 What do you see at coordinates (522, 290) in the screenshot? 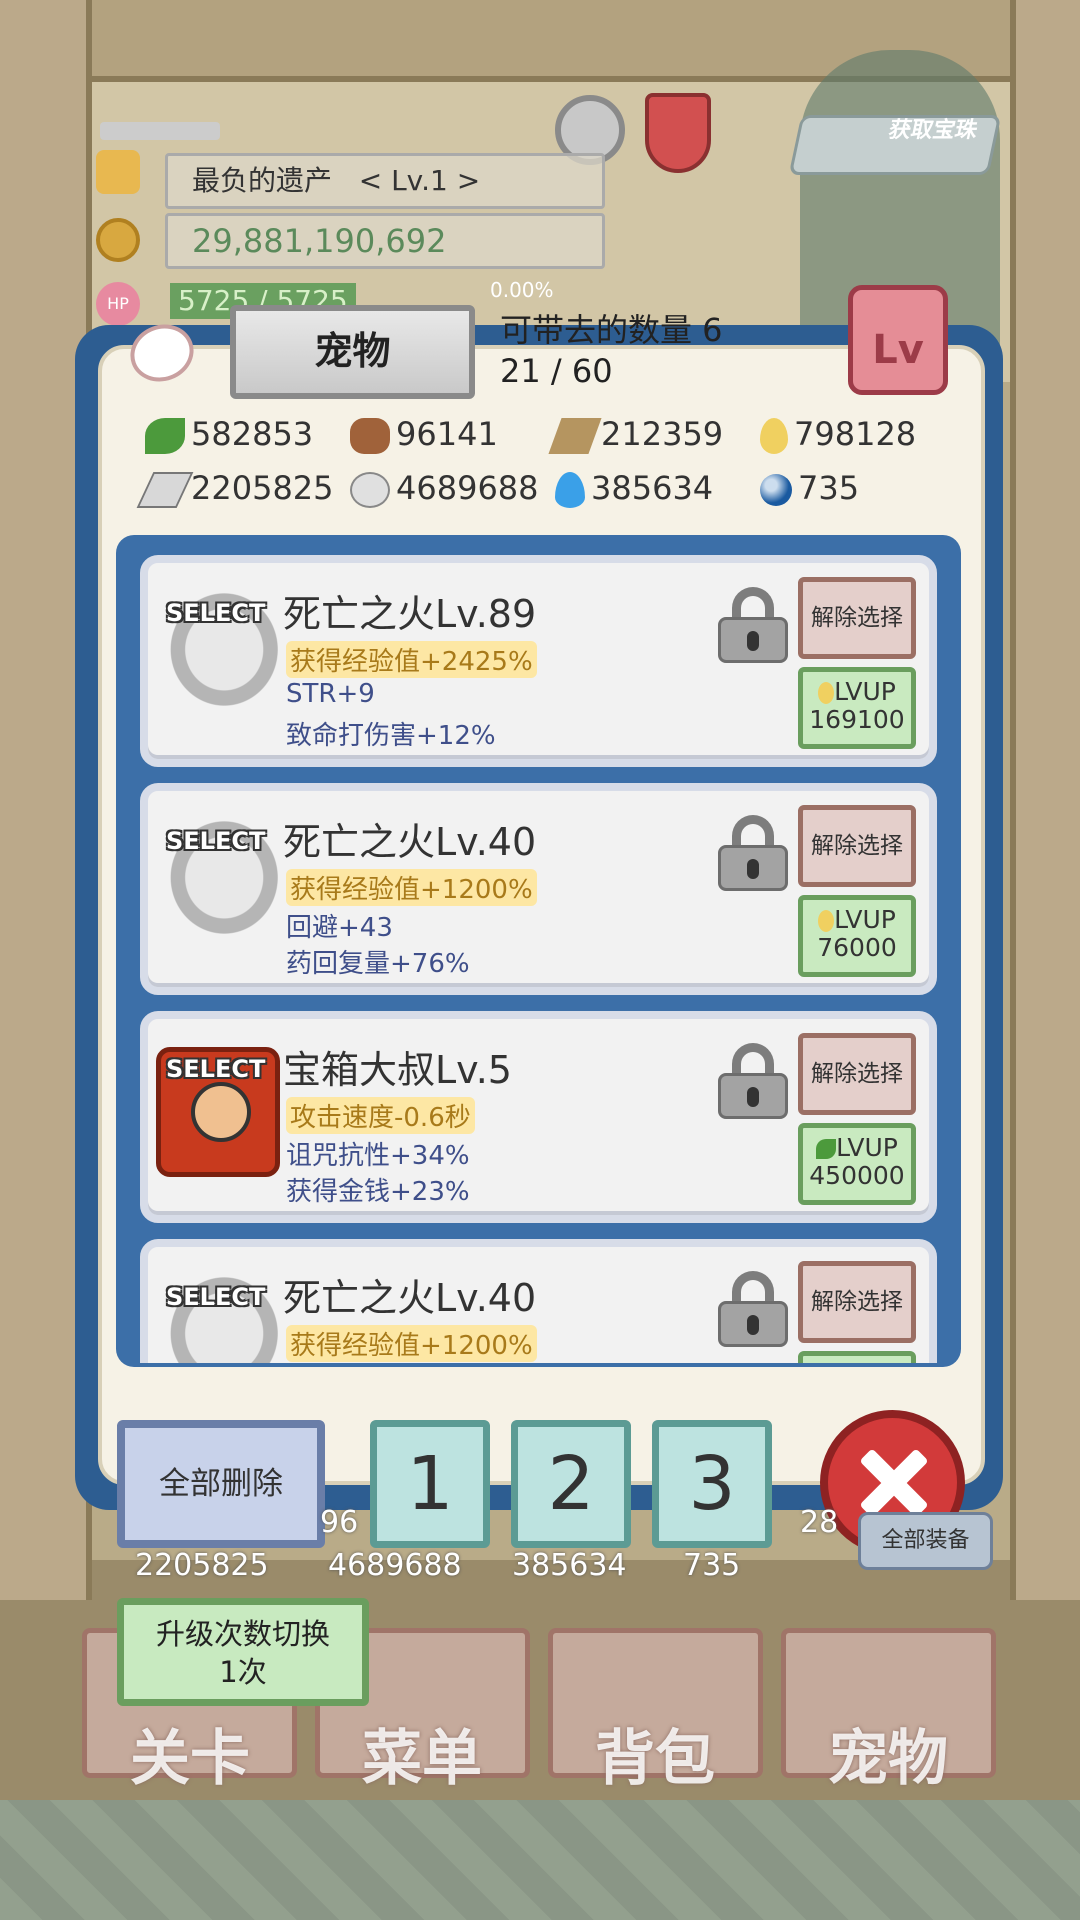
I see `exp-percent: 0.00%` at bounding box center [522, 290].